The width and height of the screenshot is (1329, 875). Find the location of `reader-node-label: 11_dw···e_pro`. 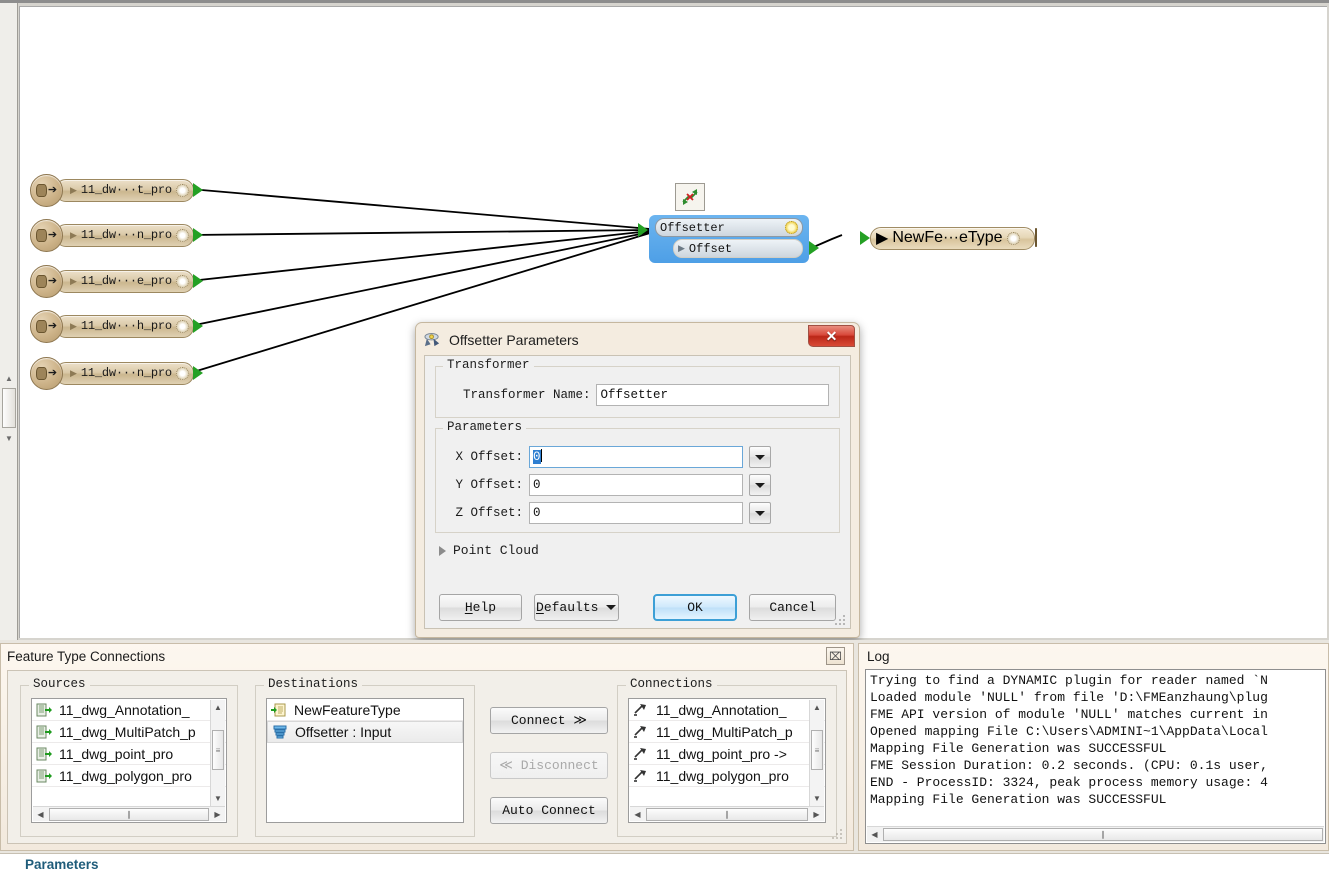

reader-node-label: 11_dw···e_pro is located at coordinates (126, 281).